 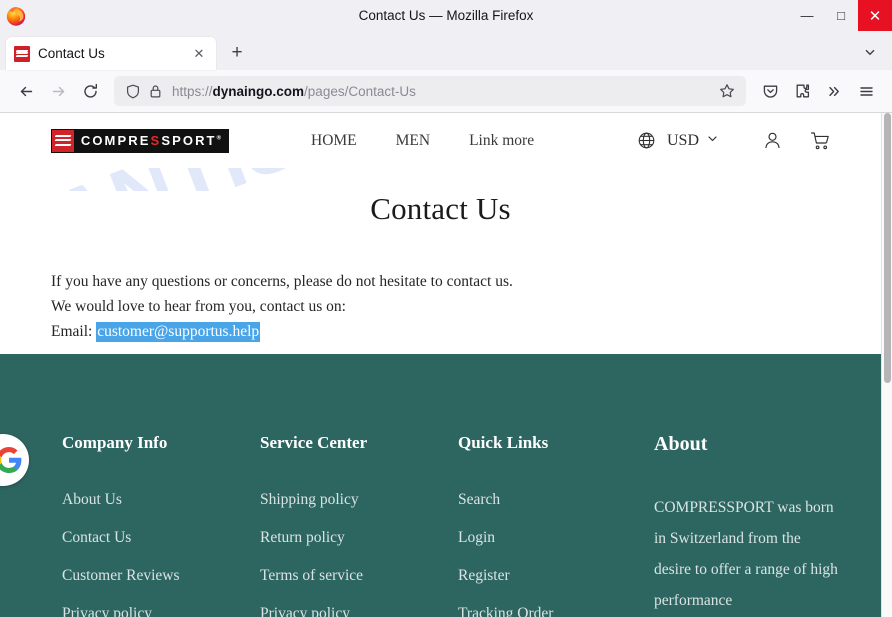 What do you see at coordinates (237, 53) in the screenshot?
I see `new-tab-button: +` at bounding box center [237, 53].